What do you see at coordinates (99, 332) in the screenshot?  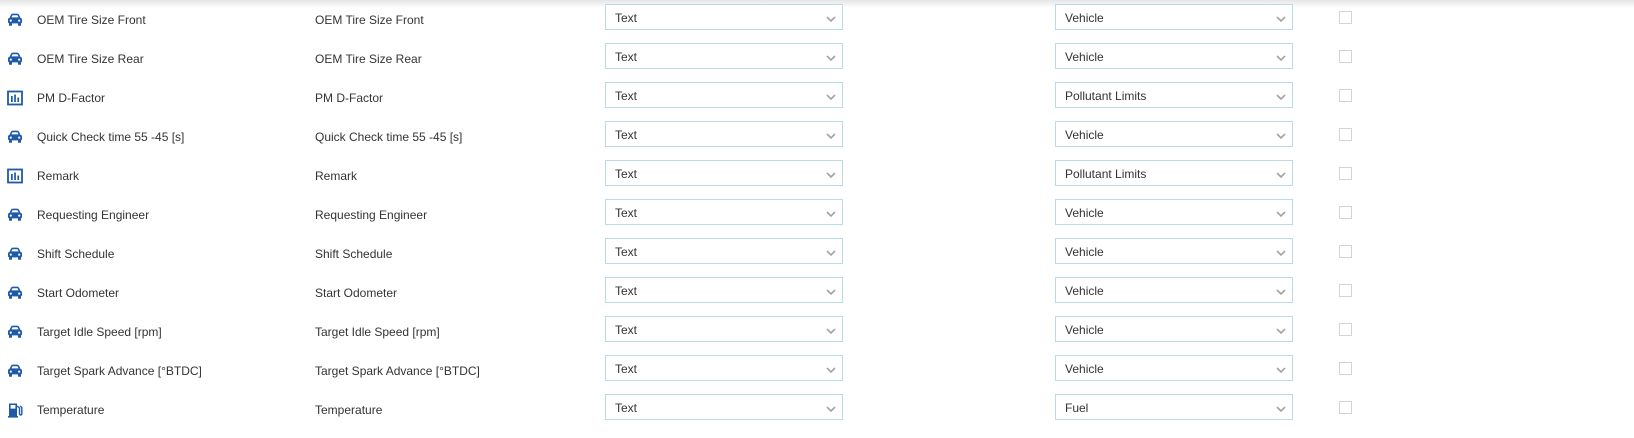 I see `attribute-name: Target Idle Speed [rpm]` at bounding box center [99, 332].